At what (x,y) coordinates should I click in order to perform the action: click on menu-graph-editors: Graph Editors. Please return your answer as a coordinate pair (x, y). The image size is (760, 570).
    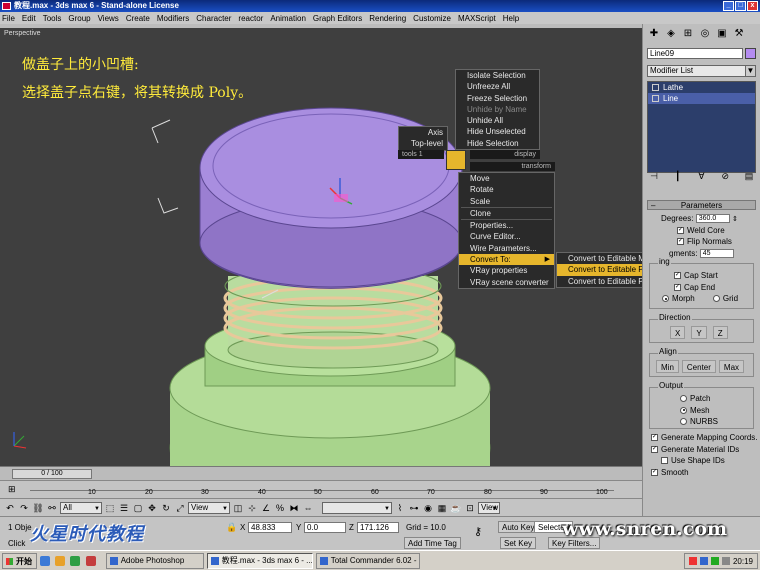
    Looking at the image, I should click on (337, 18).